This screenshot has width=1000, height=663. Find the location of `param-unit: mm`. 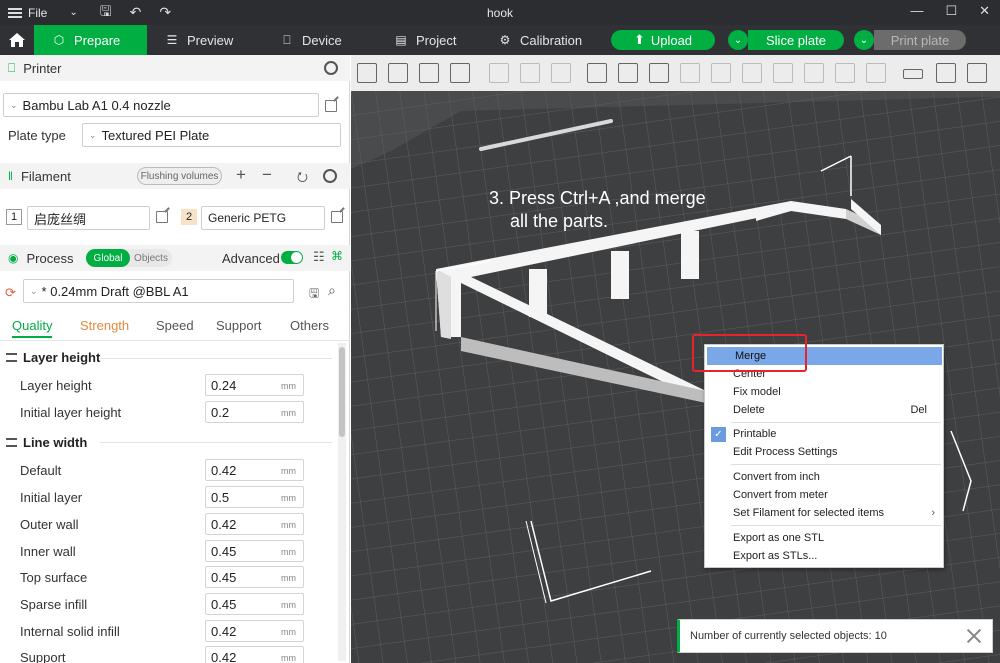

param-unit: mm is located at coordinates (288, 525).